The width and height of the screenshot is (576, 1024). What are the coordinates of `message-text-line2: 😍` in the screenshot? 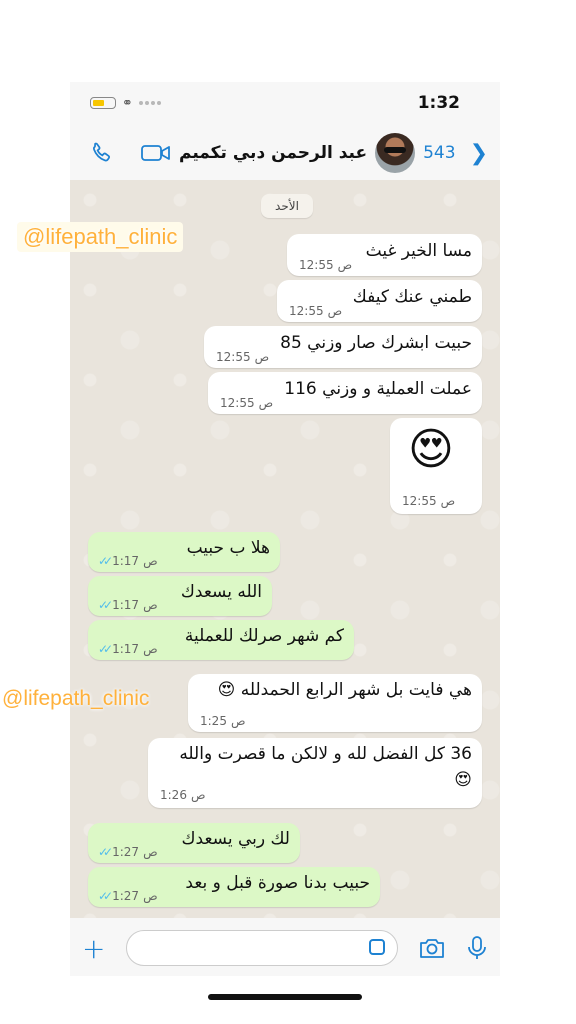 It's located at (463, 780).